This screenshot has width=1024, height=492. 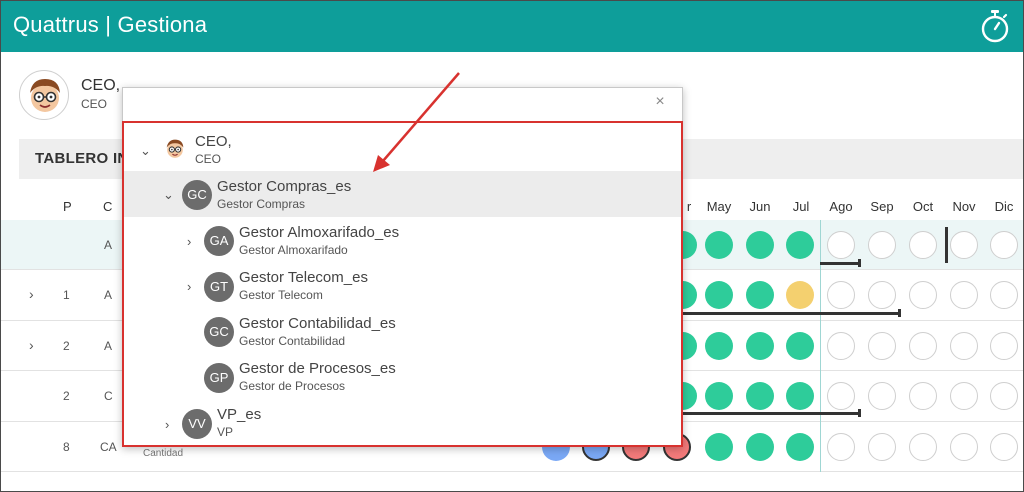 I want to click on avatar-face-icon, so click(x=45, y=95).